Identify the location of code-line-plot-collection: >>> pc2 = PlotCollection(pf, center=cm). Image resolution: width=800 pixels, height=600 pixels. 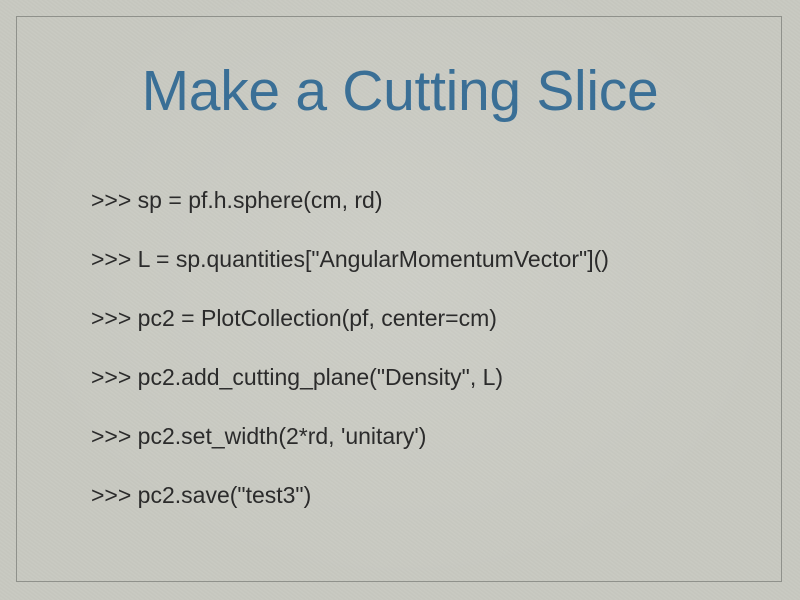
(294, 318).